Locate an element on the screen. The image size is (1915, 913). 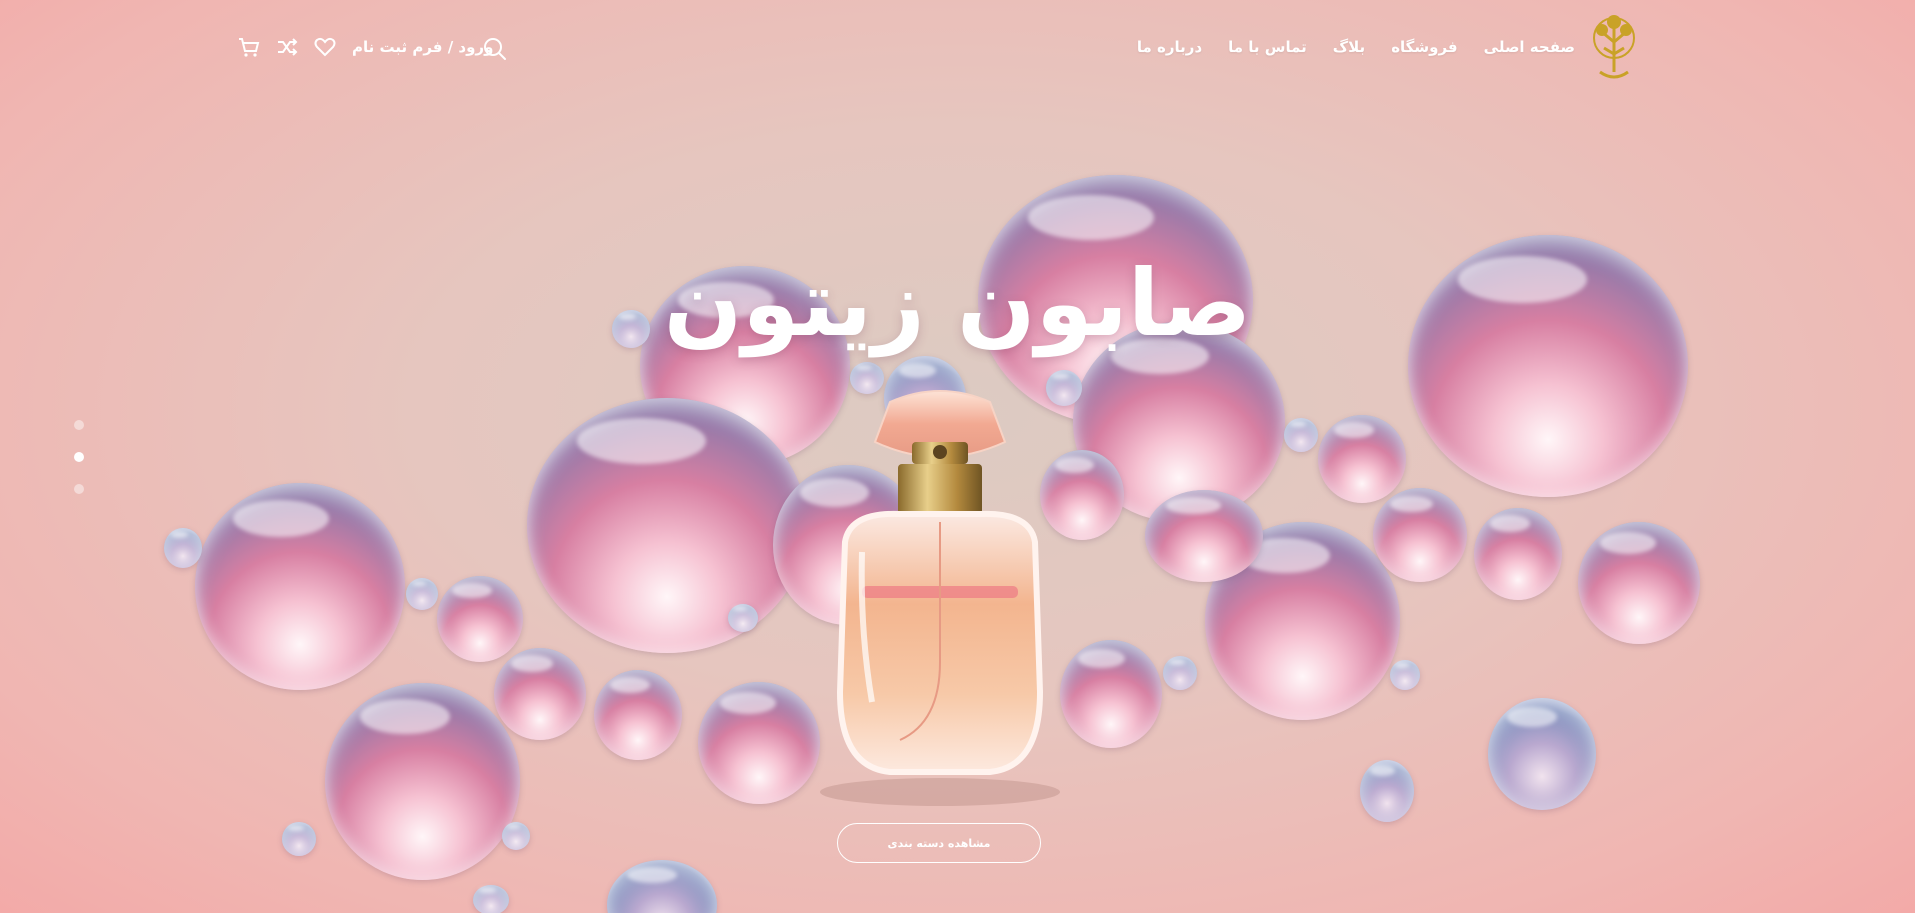
nav-item-about: درباره ما is located at coordinates (1169, 47).